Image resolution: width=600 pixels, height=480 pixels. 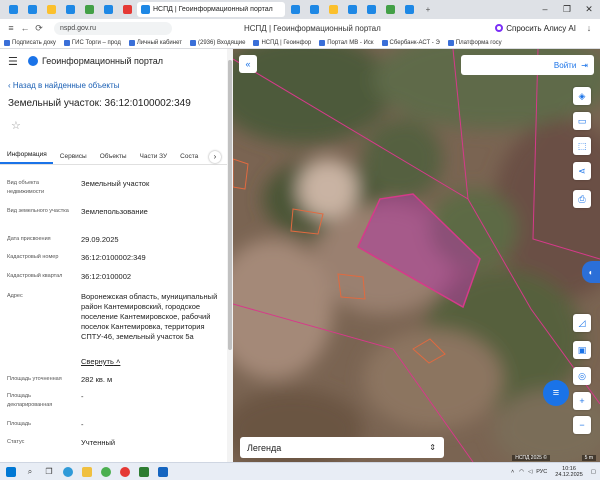 I want to click on notifications-icon: ▢, so click(x=593, y=472).